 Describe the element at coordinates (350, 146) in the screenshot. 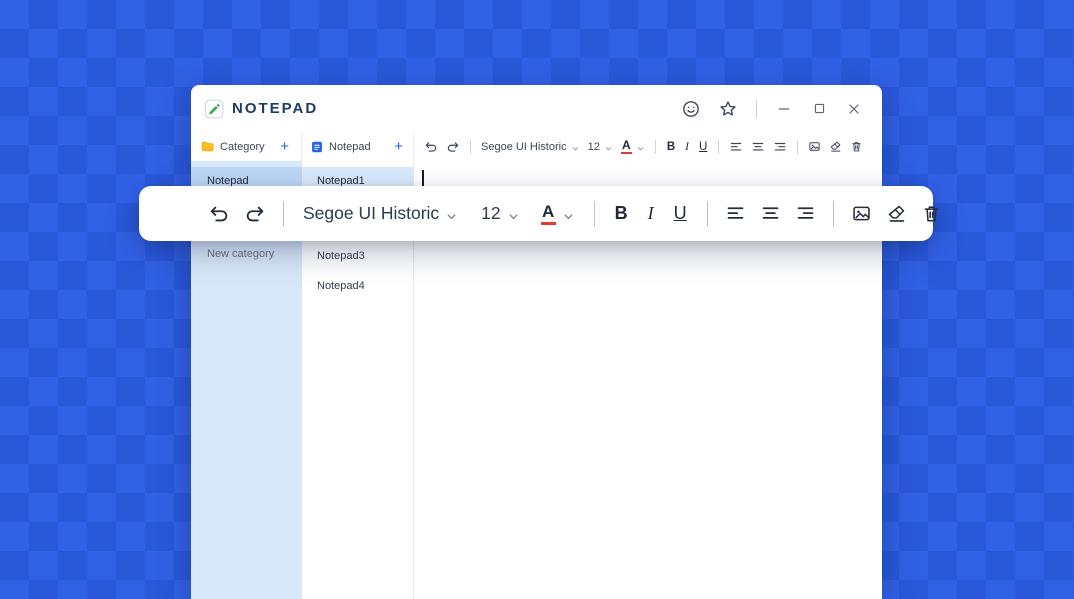

I see `notepad-label: Notepad` at that location.